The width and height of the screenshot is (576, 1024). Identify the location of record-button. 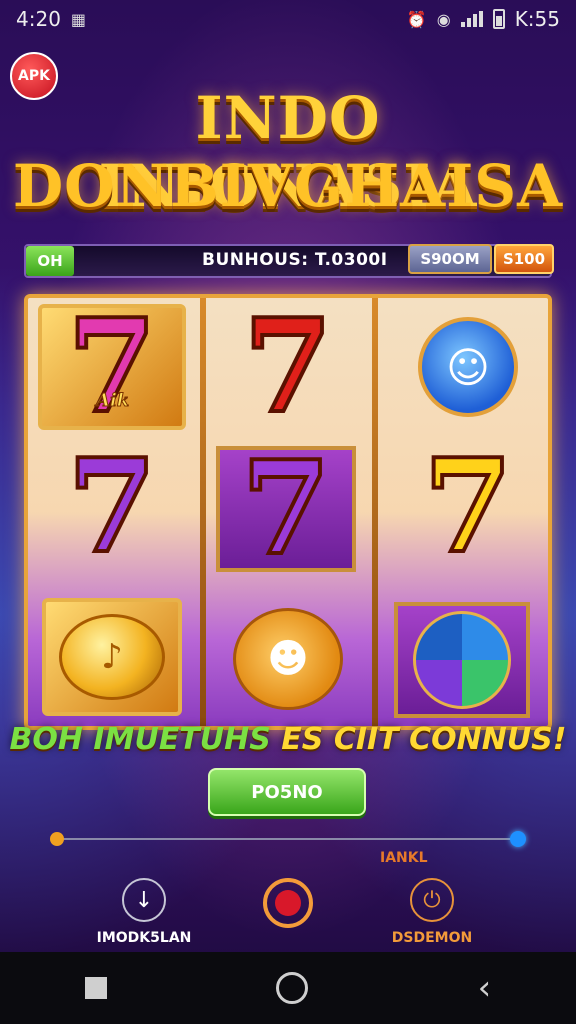
(288, 903).